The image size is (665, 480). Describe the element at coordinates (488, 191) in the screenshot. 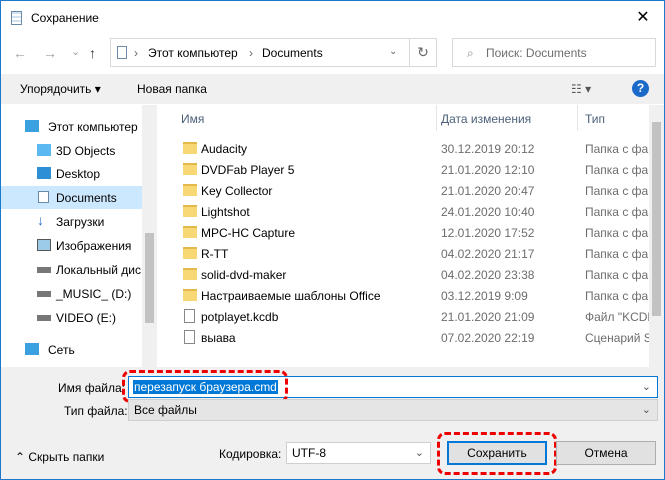

I see `file-date: 21.01.2020 20:47` at that location.